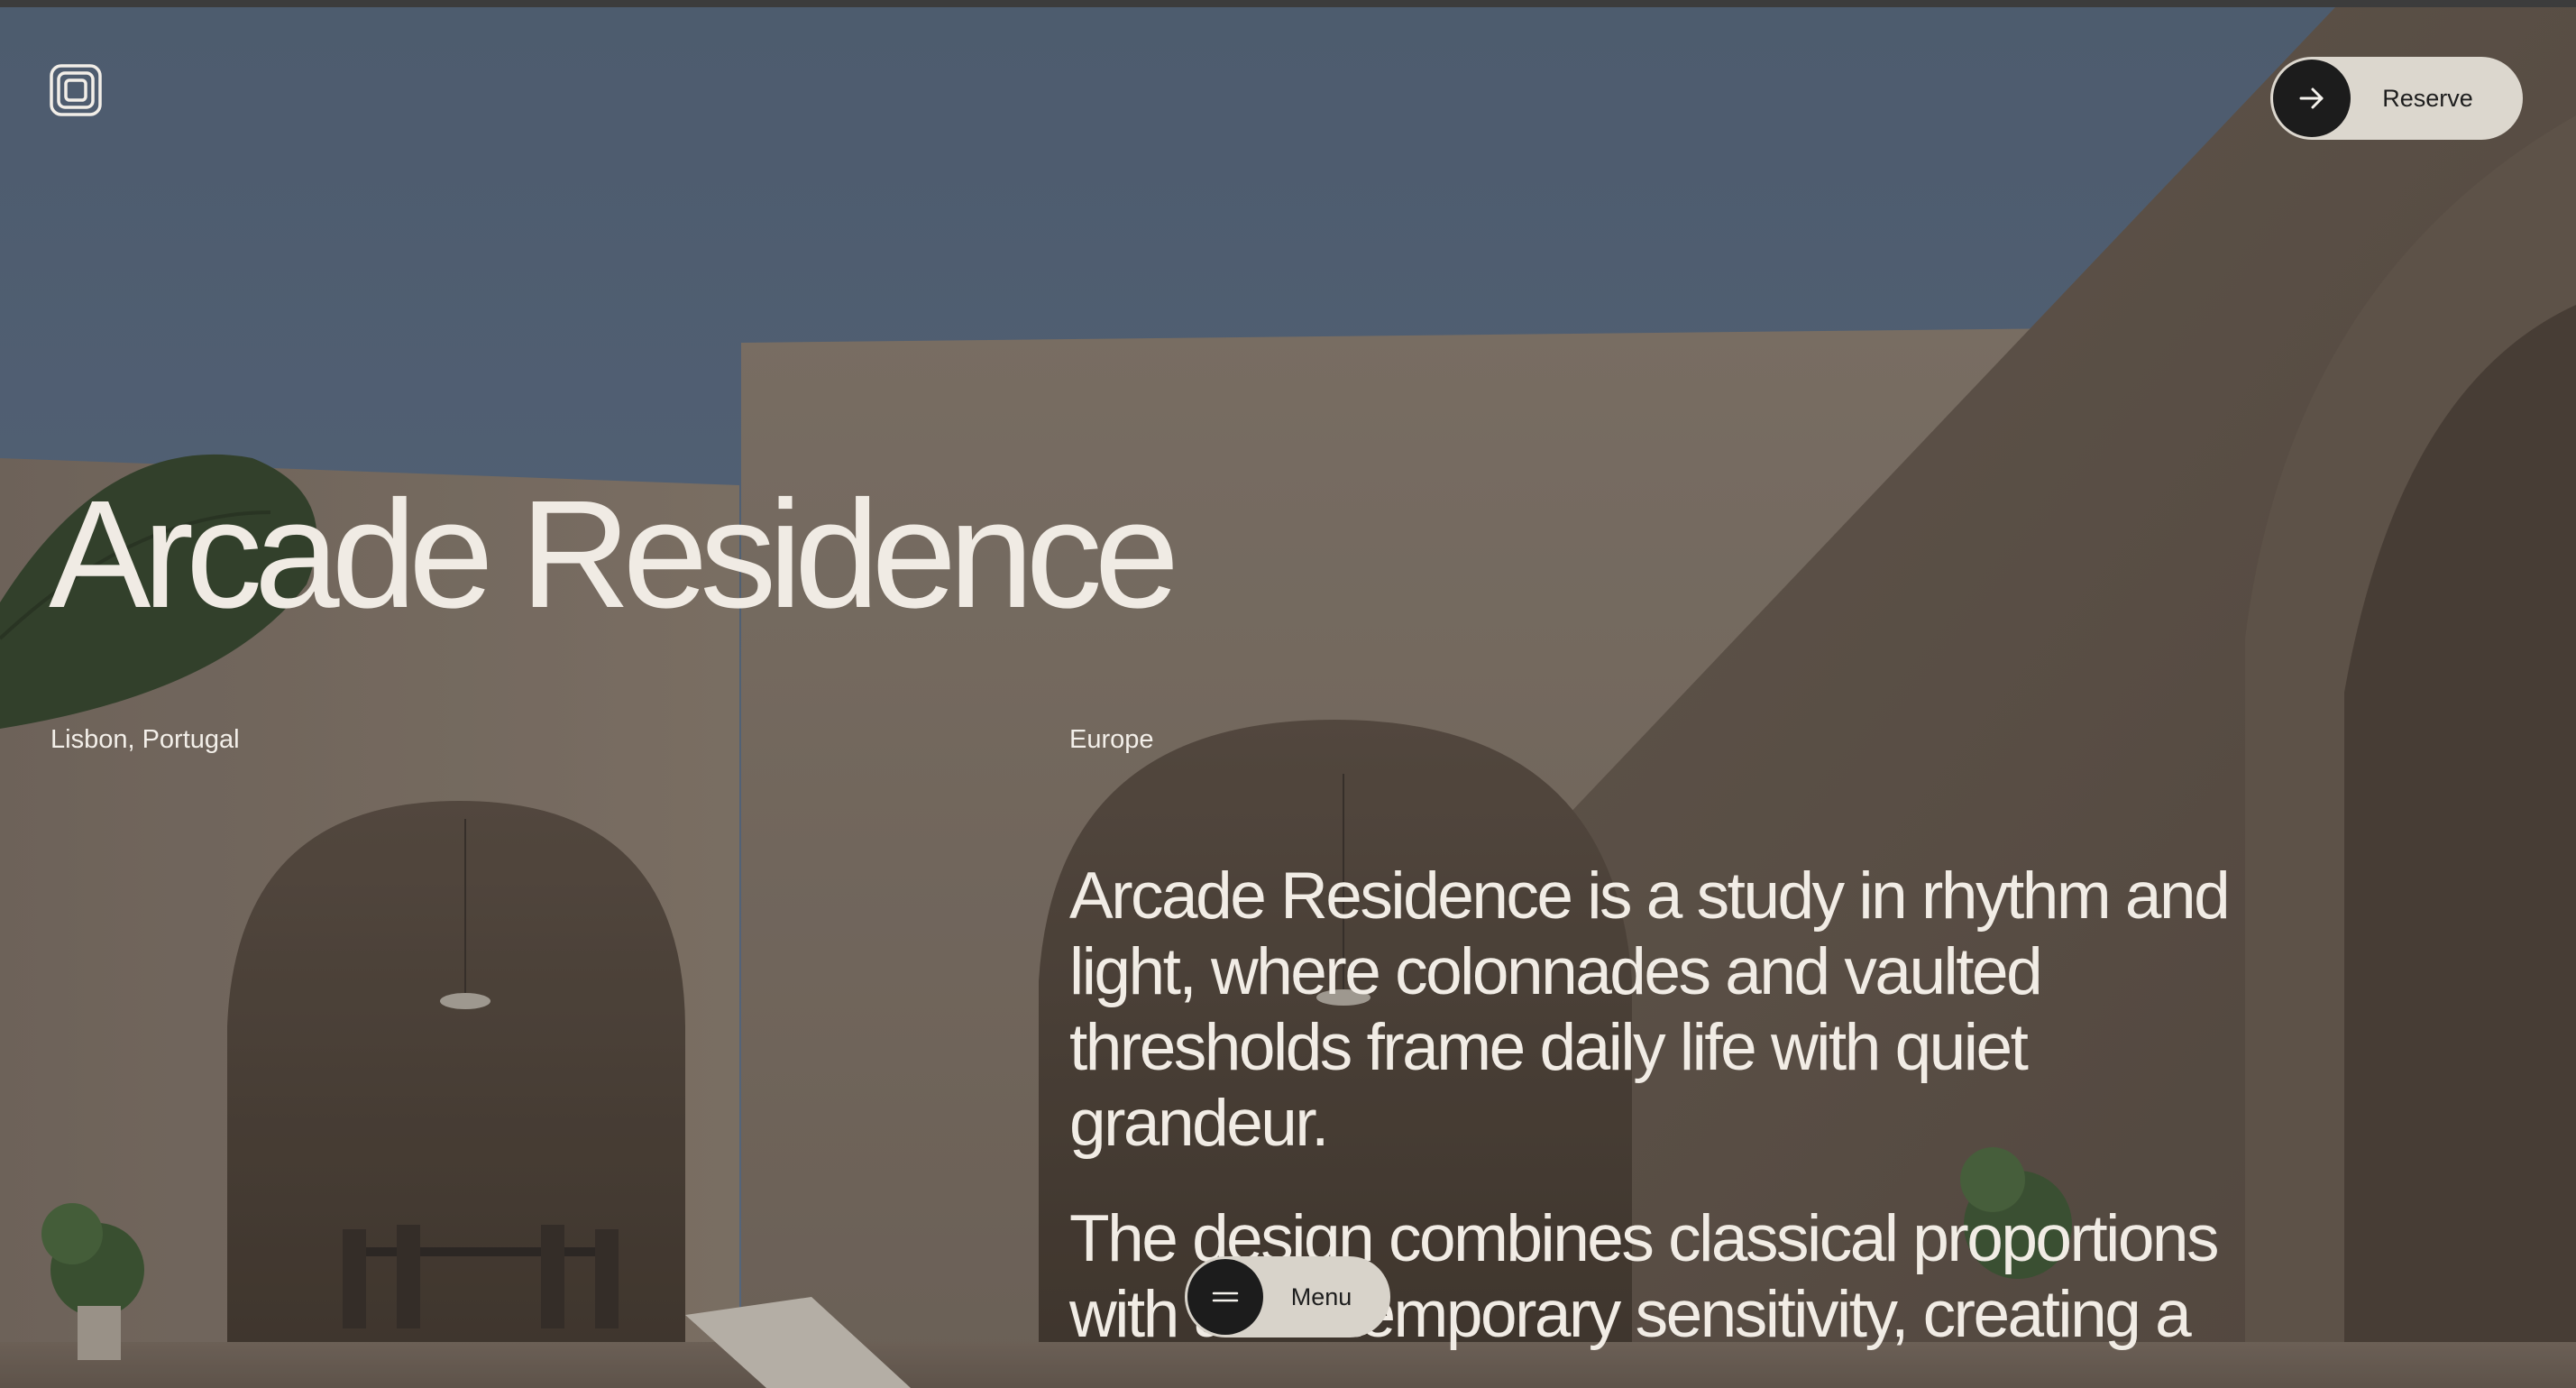 This screenshot has width=2576, height=1388. Describe the element at coordinates (1288, 3) in the screenshot. I see `top-strip` at that location.